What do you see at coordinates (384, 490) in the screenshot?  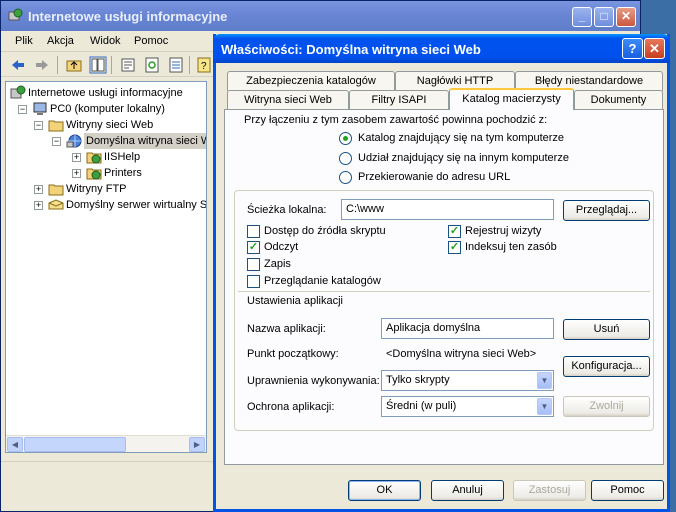 I see `ok-button: OK` at bounding box center [384, 490].